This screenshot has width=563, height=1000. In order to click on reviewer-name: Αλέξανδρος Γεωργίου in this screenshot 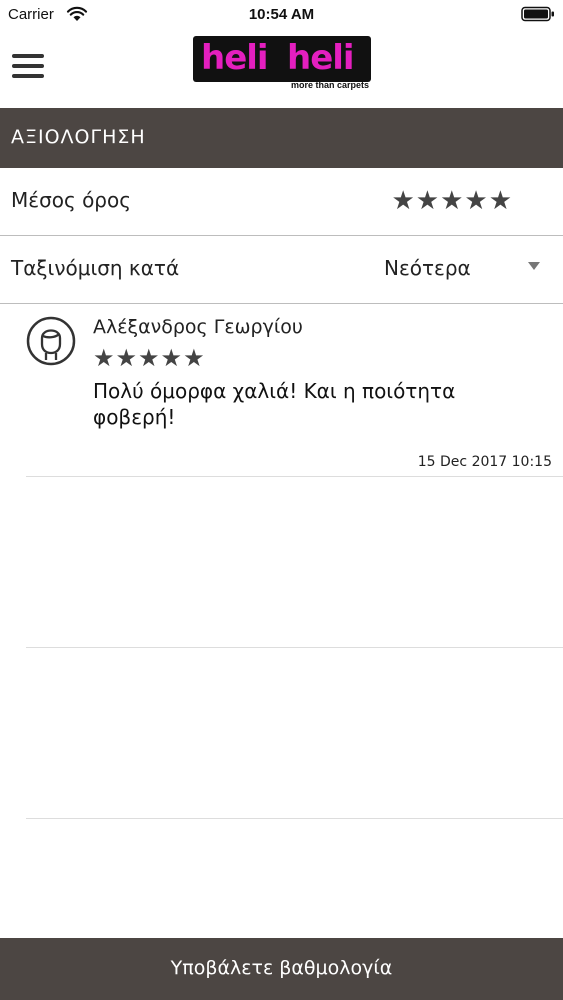, I will do `click(198, 327)`.